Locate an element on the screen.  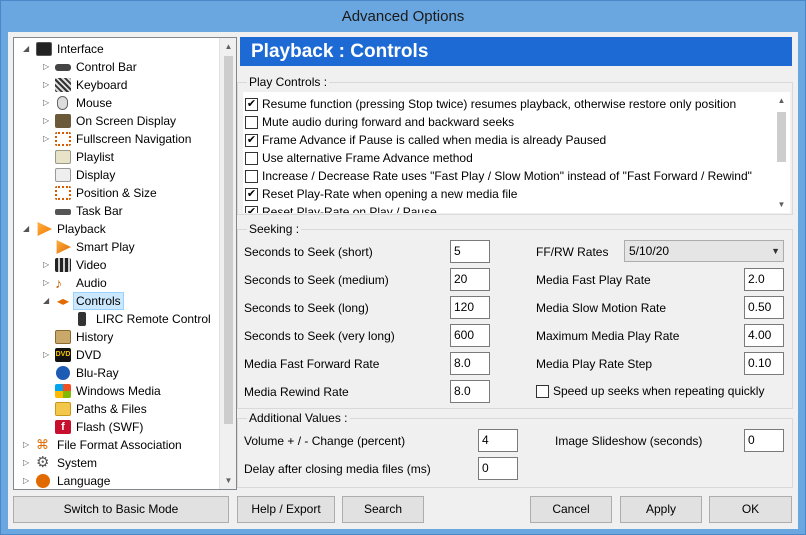
tree-scrollbar: ▲ ▼ is located at coordinates (227, 263).